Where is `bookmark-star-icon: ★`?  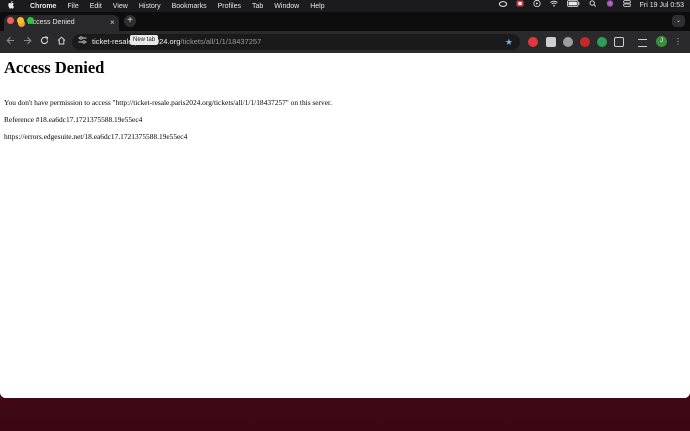
bookmark-star-icon: ★ is located at coordinates (509, 42).